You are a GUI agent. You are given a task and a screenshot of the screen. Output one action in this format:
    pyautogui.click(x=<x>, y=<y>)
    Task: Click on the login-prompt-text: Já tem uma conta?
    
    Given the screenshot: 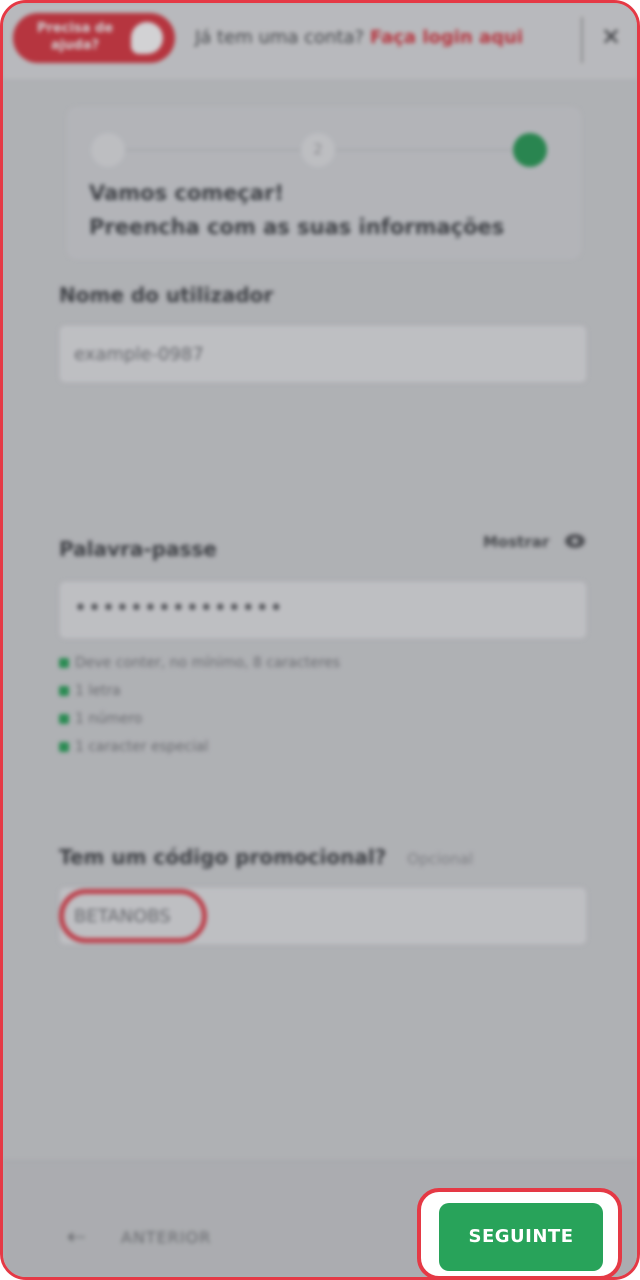 What is the action you would take?
    pyautogui.click(x=280, y=37)
    